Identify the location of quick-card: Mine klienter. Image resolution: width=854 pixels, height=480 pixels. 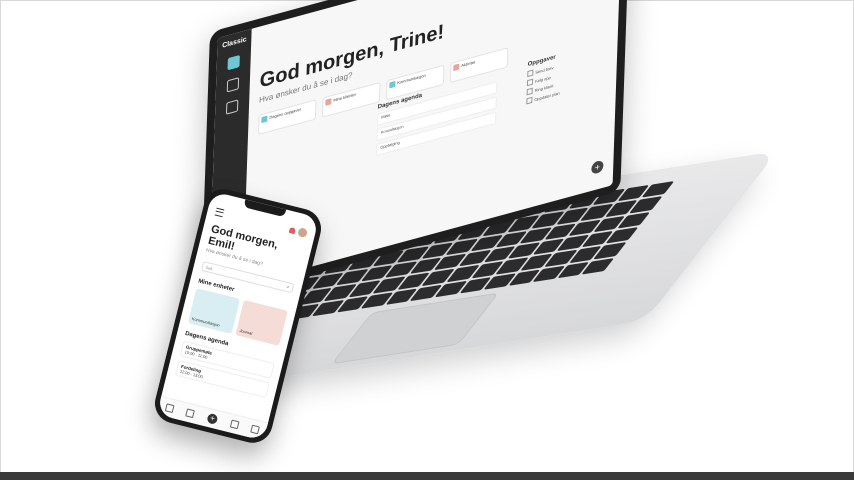
(351, 99).